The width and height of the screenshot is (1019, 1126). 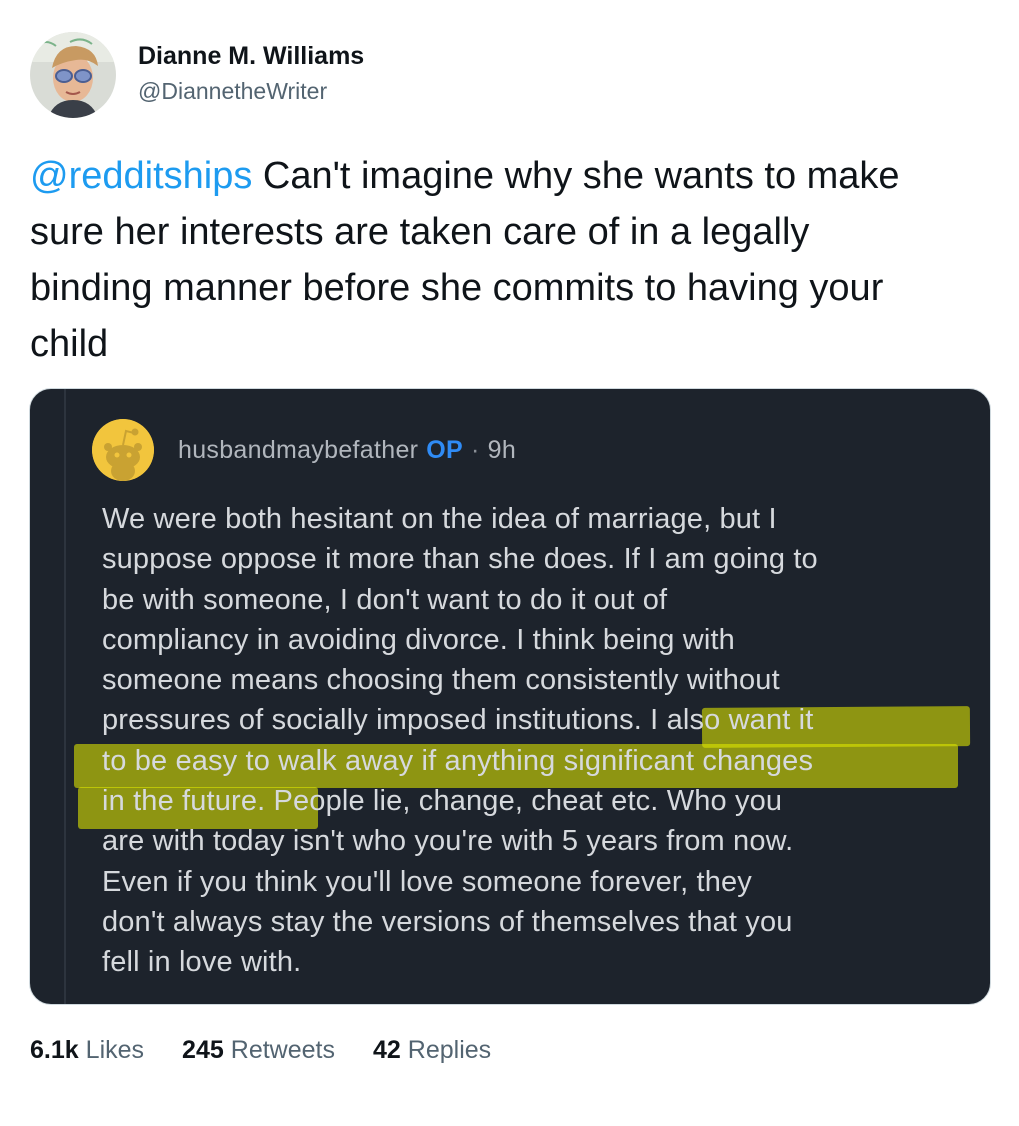 What do you see at coordinates (115, 1050) in the screenshot?
I see `likes-label: Likes` at bounding box center [115, 1050].